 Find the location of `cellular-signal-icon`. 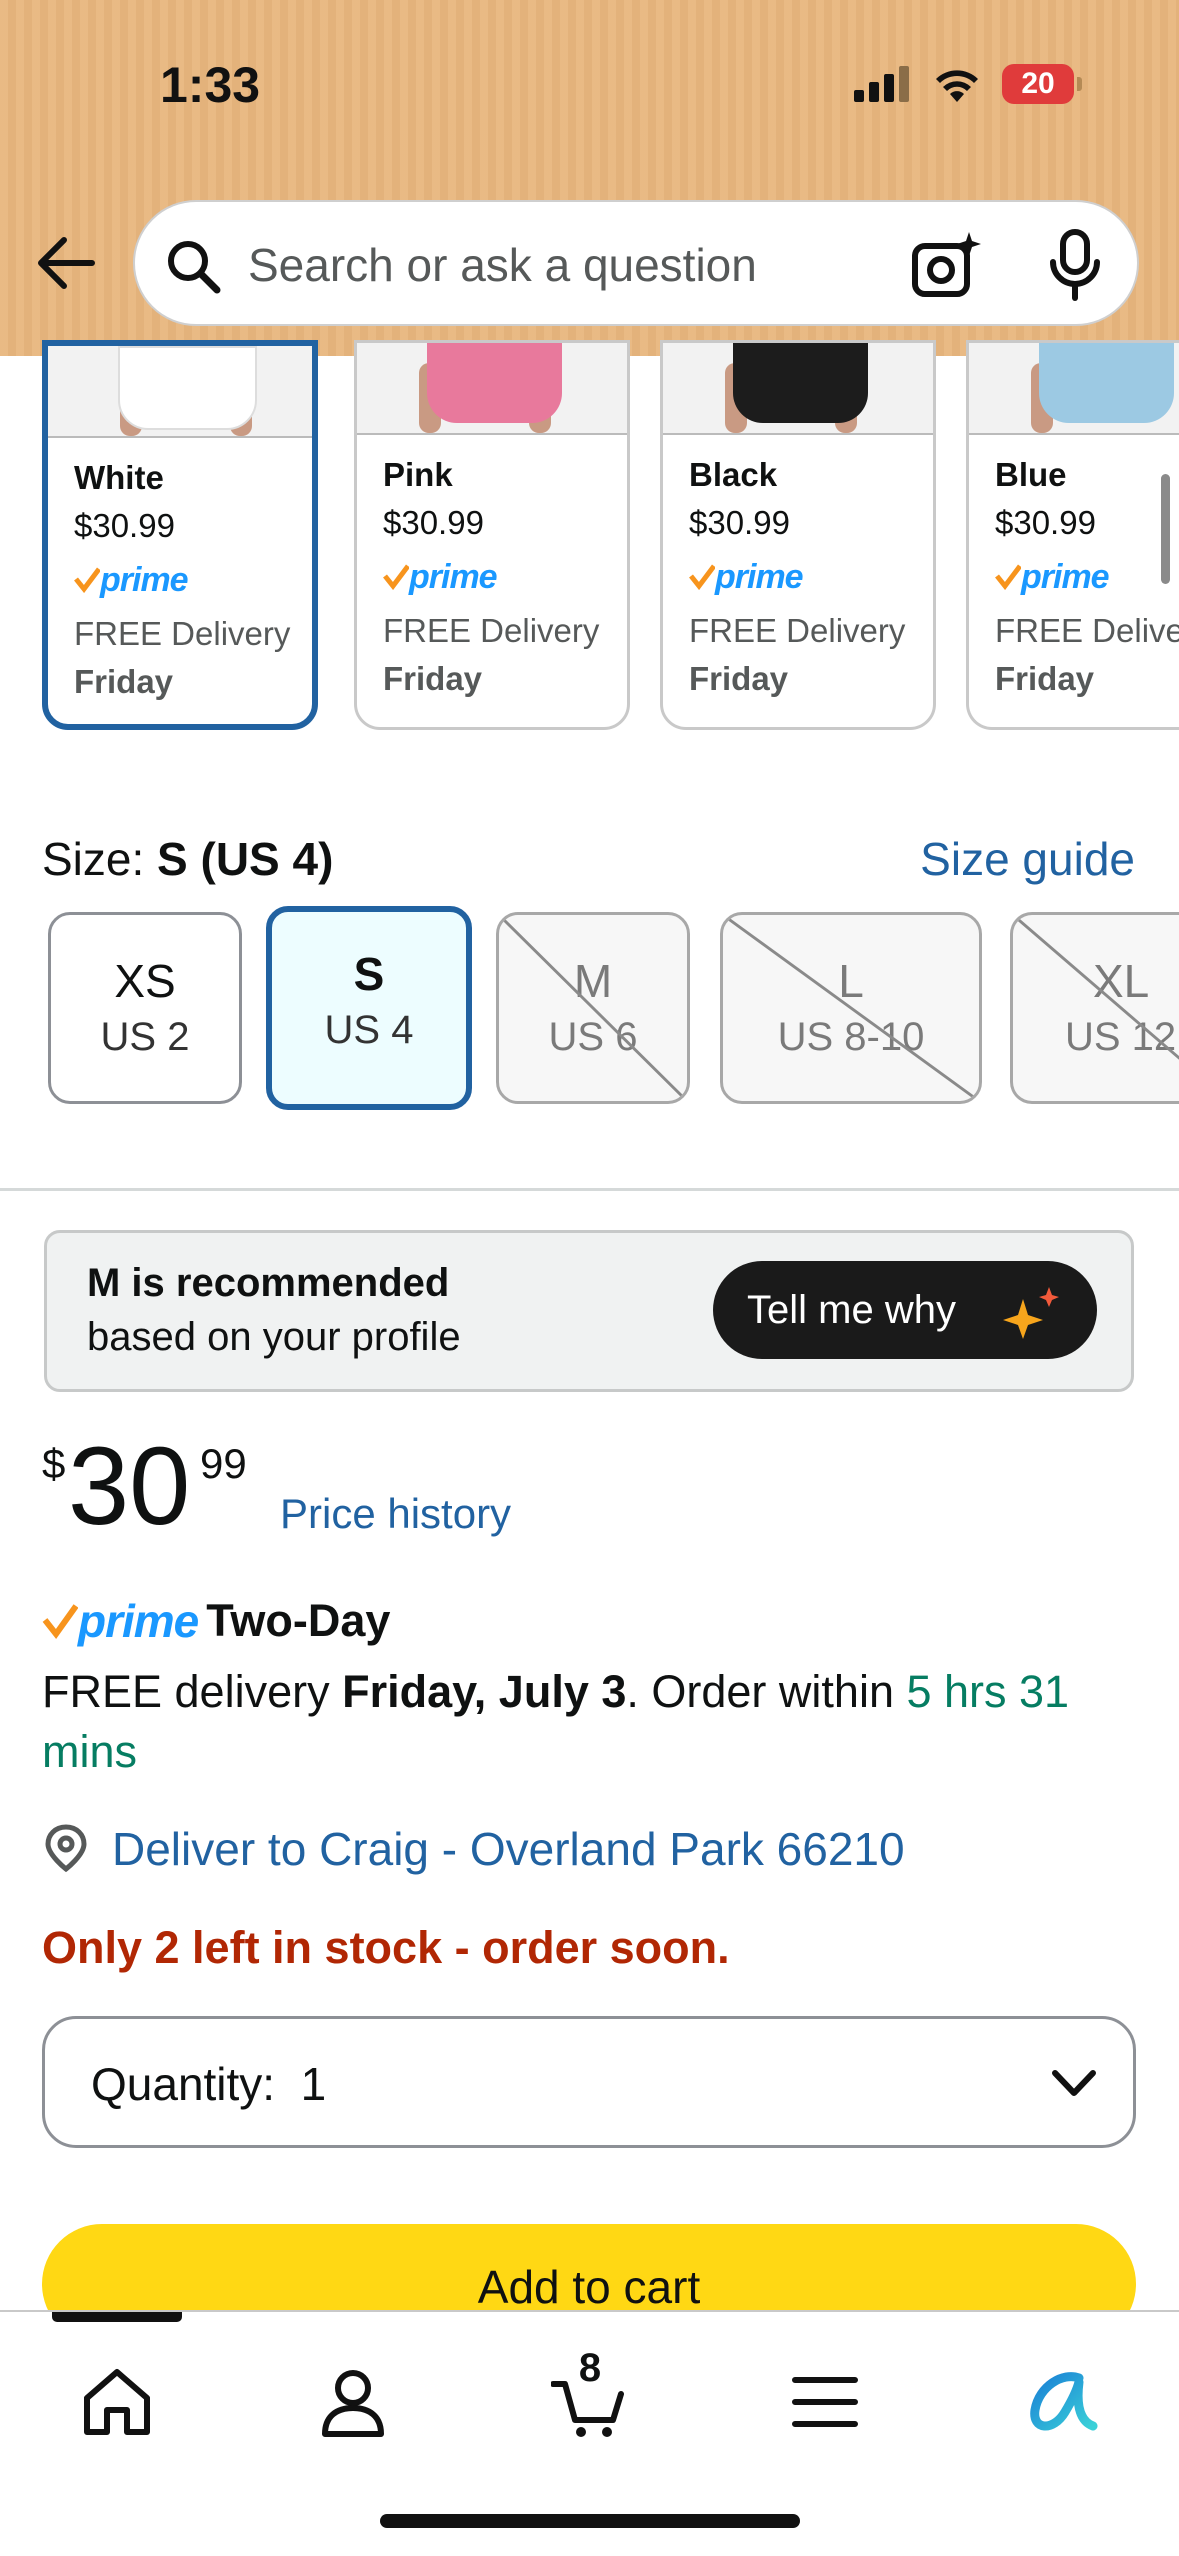

cellular-signal-icon is located at coordinates (881, 84).